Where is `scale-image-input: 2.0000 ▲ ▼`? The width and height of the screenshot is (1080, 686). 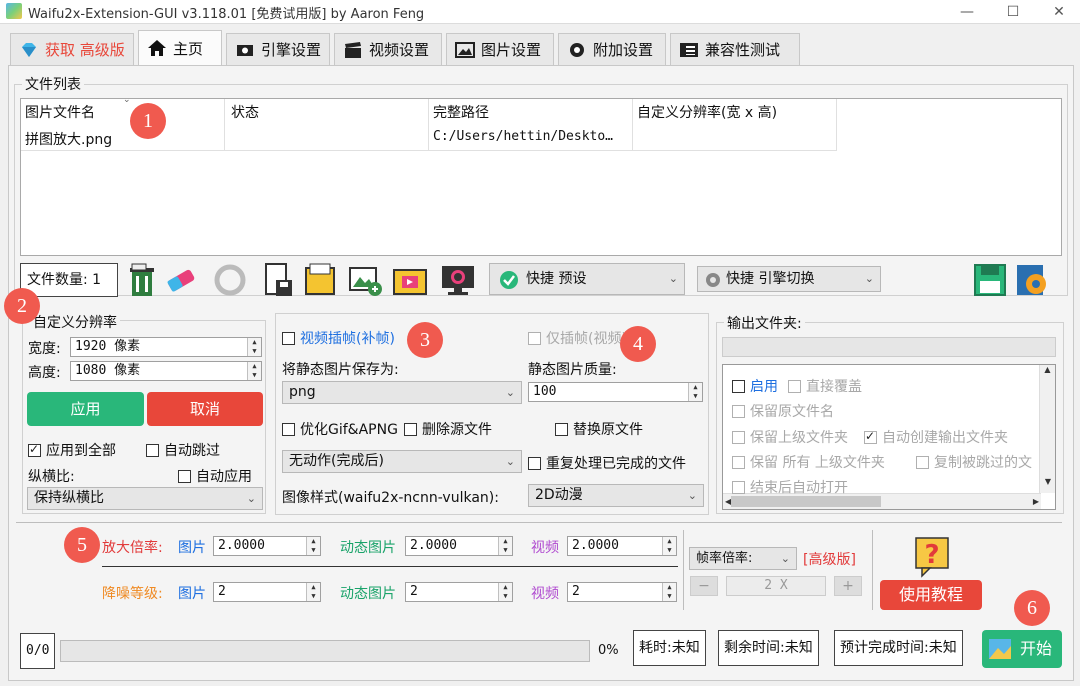
scale-image-input: 2.0000 ▲ ▼ is located at coordinates (267, 546).